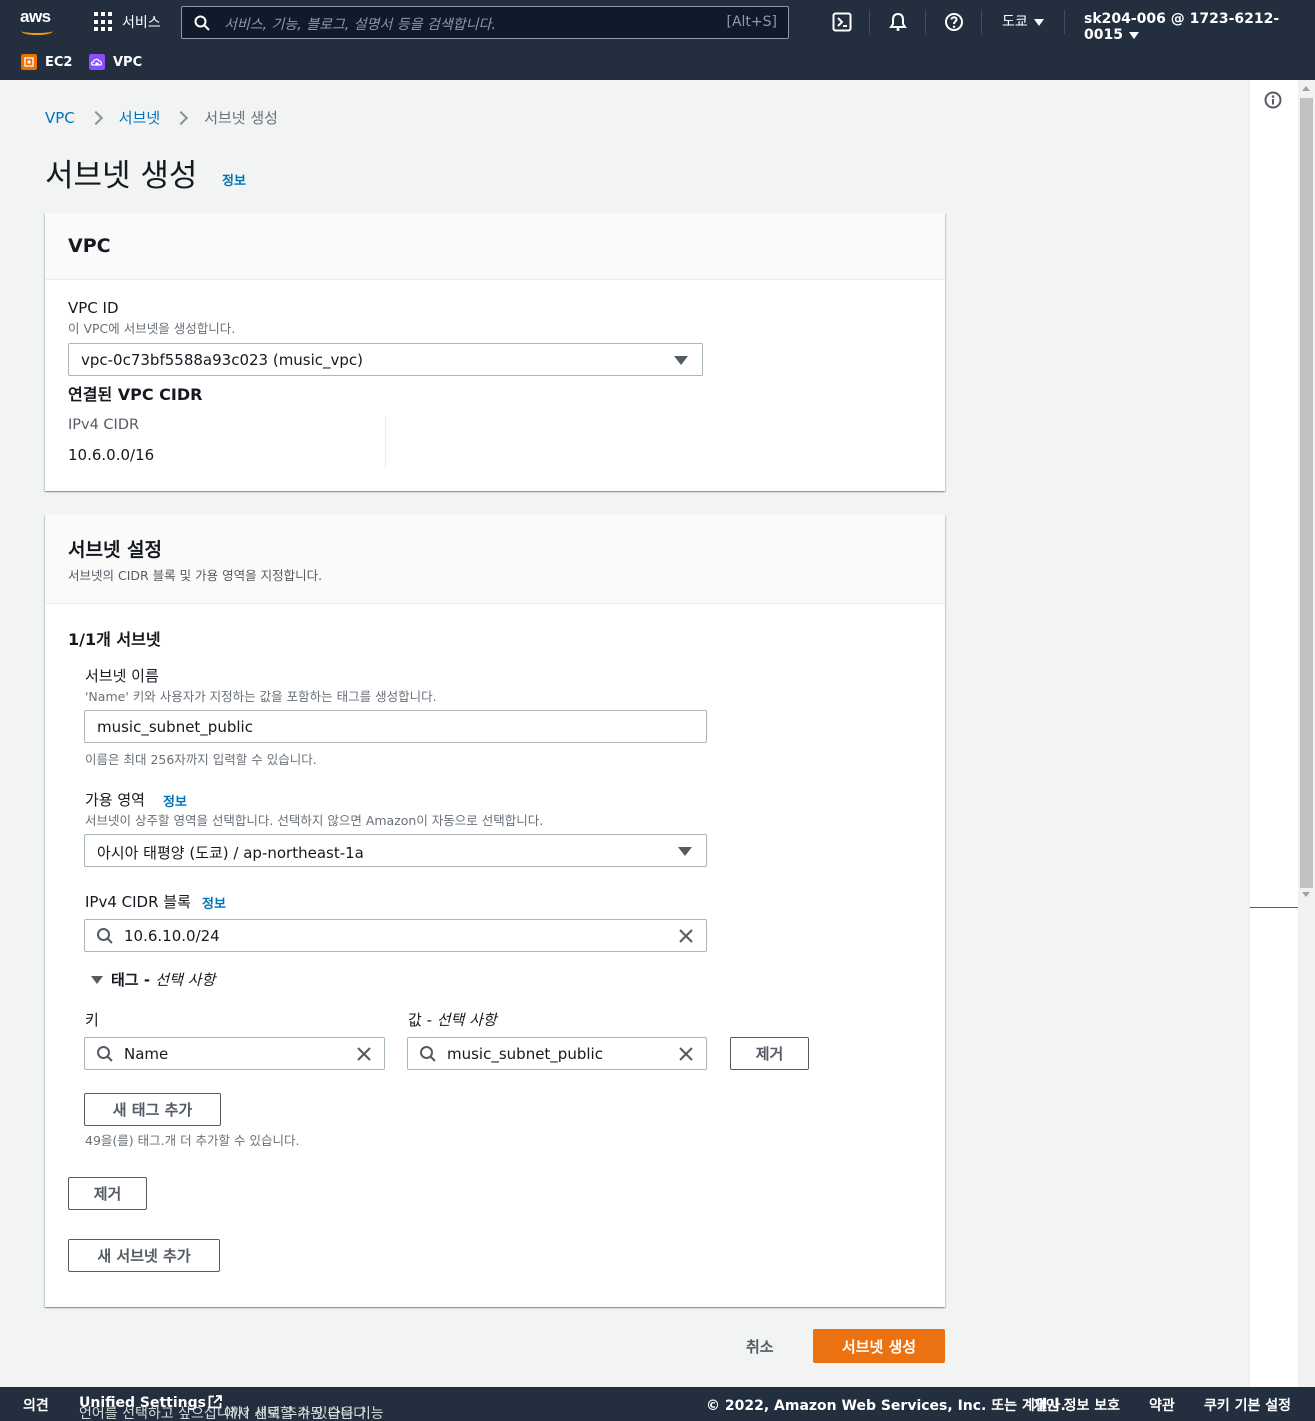 This screenshot has width=1315, height=1421. I want to click on tags-toggle: 태그 - 선택 사항, so click(153, 979).